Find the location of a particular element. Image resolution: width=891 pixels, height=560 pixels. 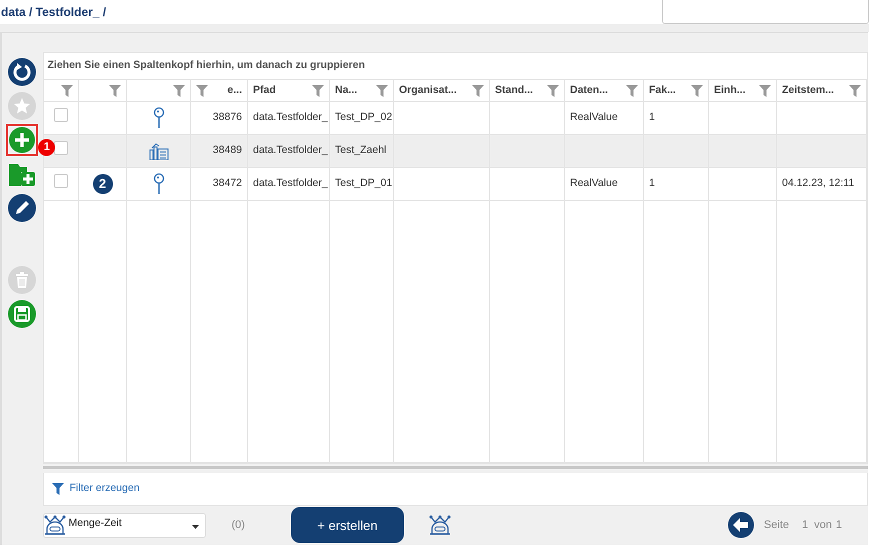

page-label: Seite is located at coordinates (776, 526).